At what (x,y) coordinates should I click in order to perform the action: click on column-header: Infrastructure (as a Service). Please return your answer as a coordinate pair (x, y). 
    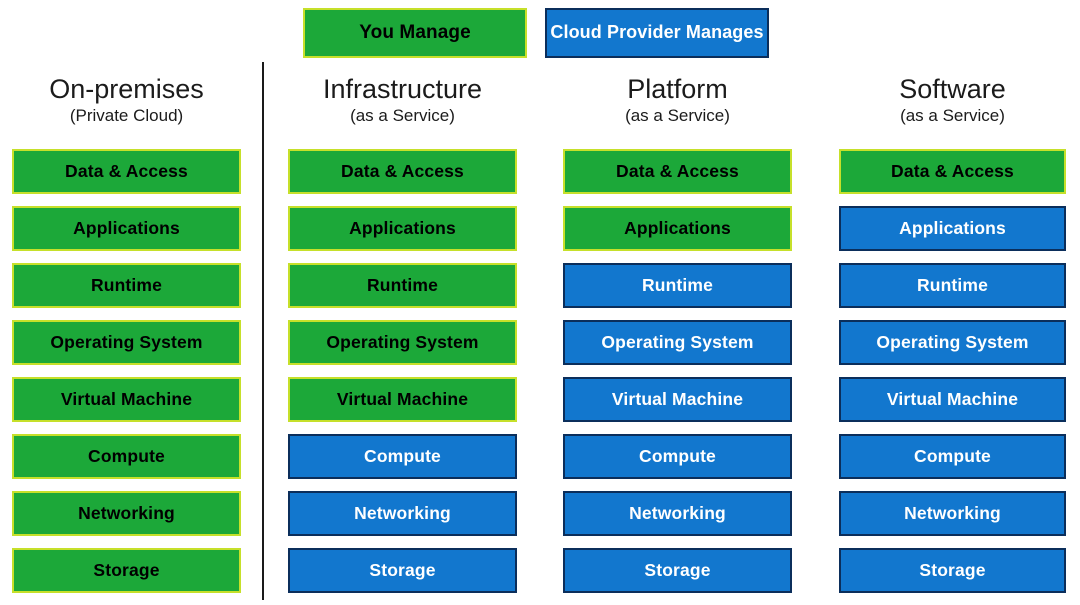
    Looking at the image, I should click on (402, 100).